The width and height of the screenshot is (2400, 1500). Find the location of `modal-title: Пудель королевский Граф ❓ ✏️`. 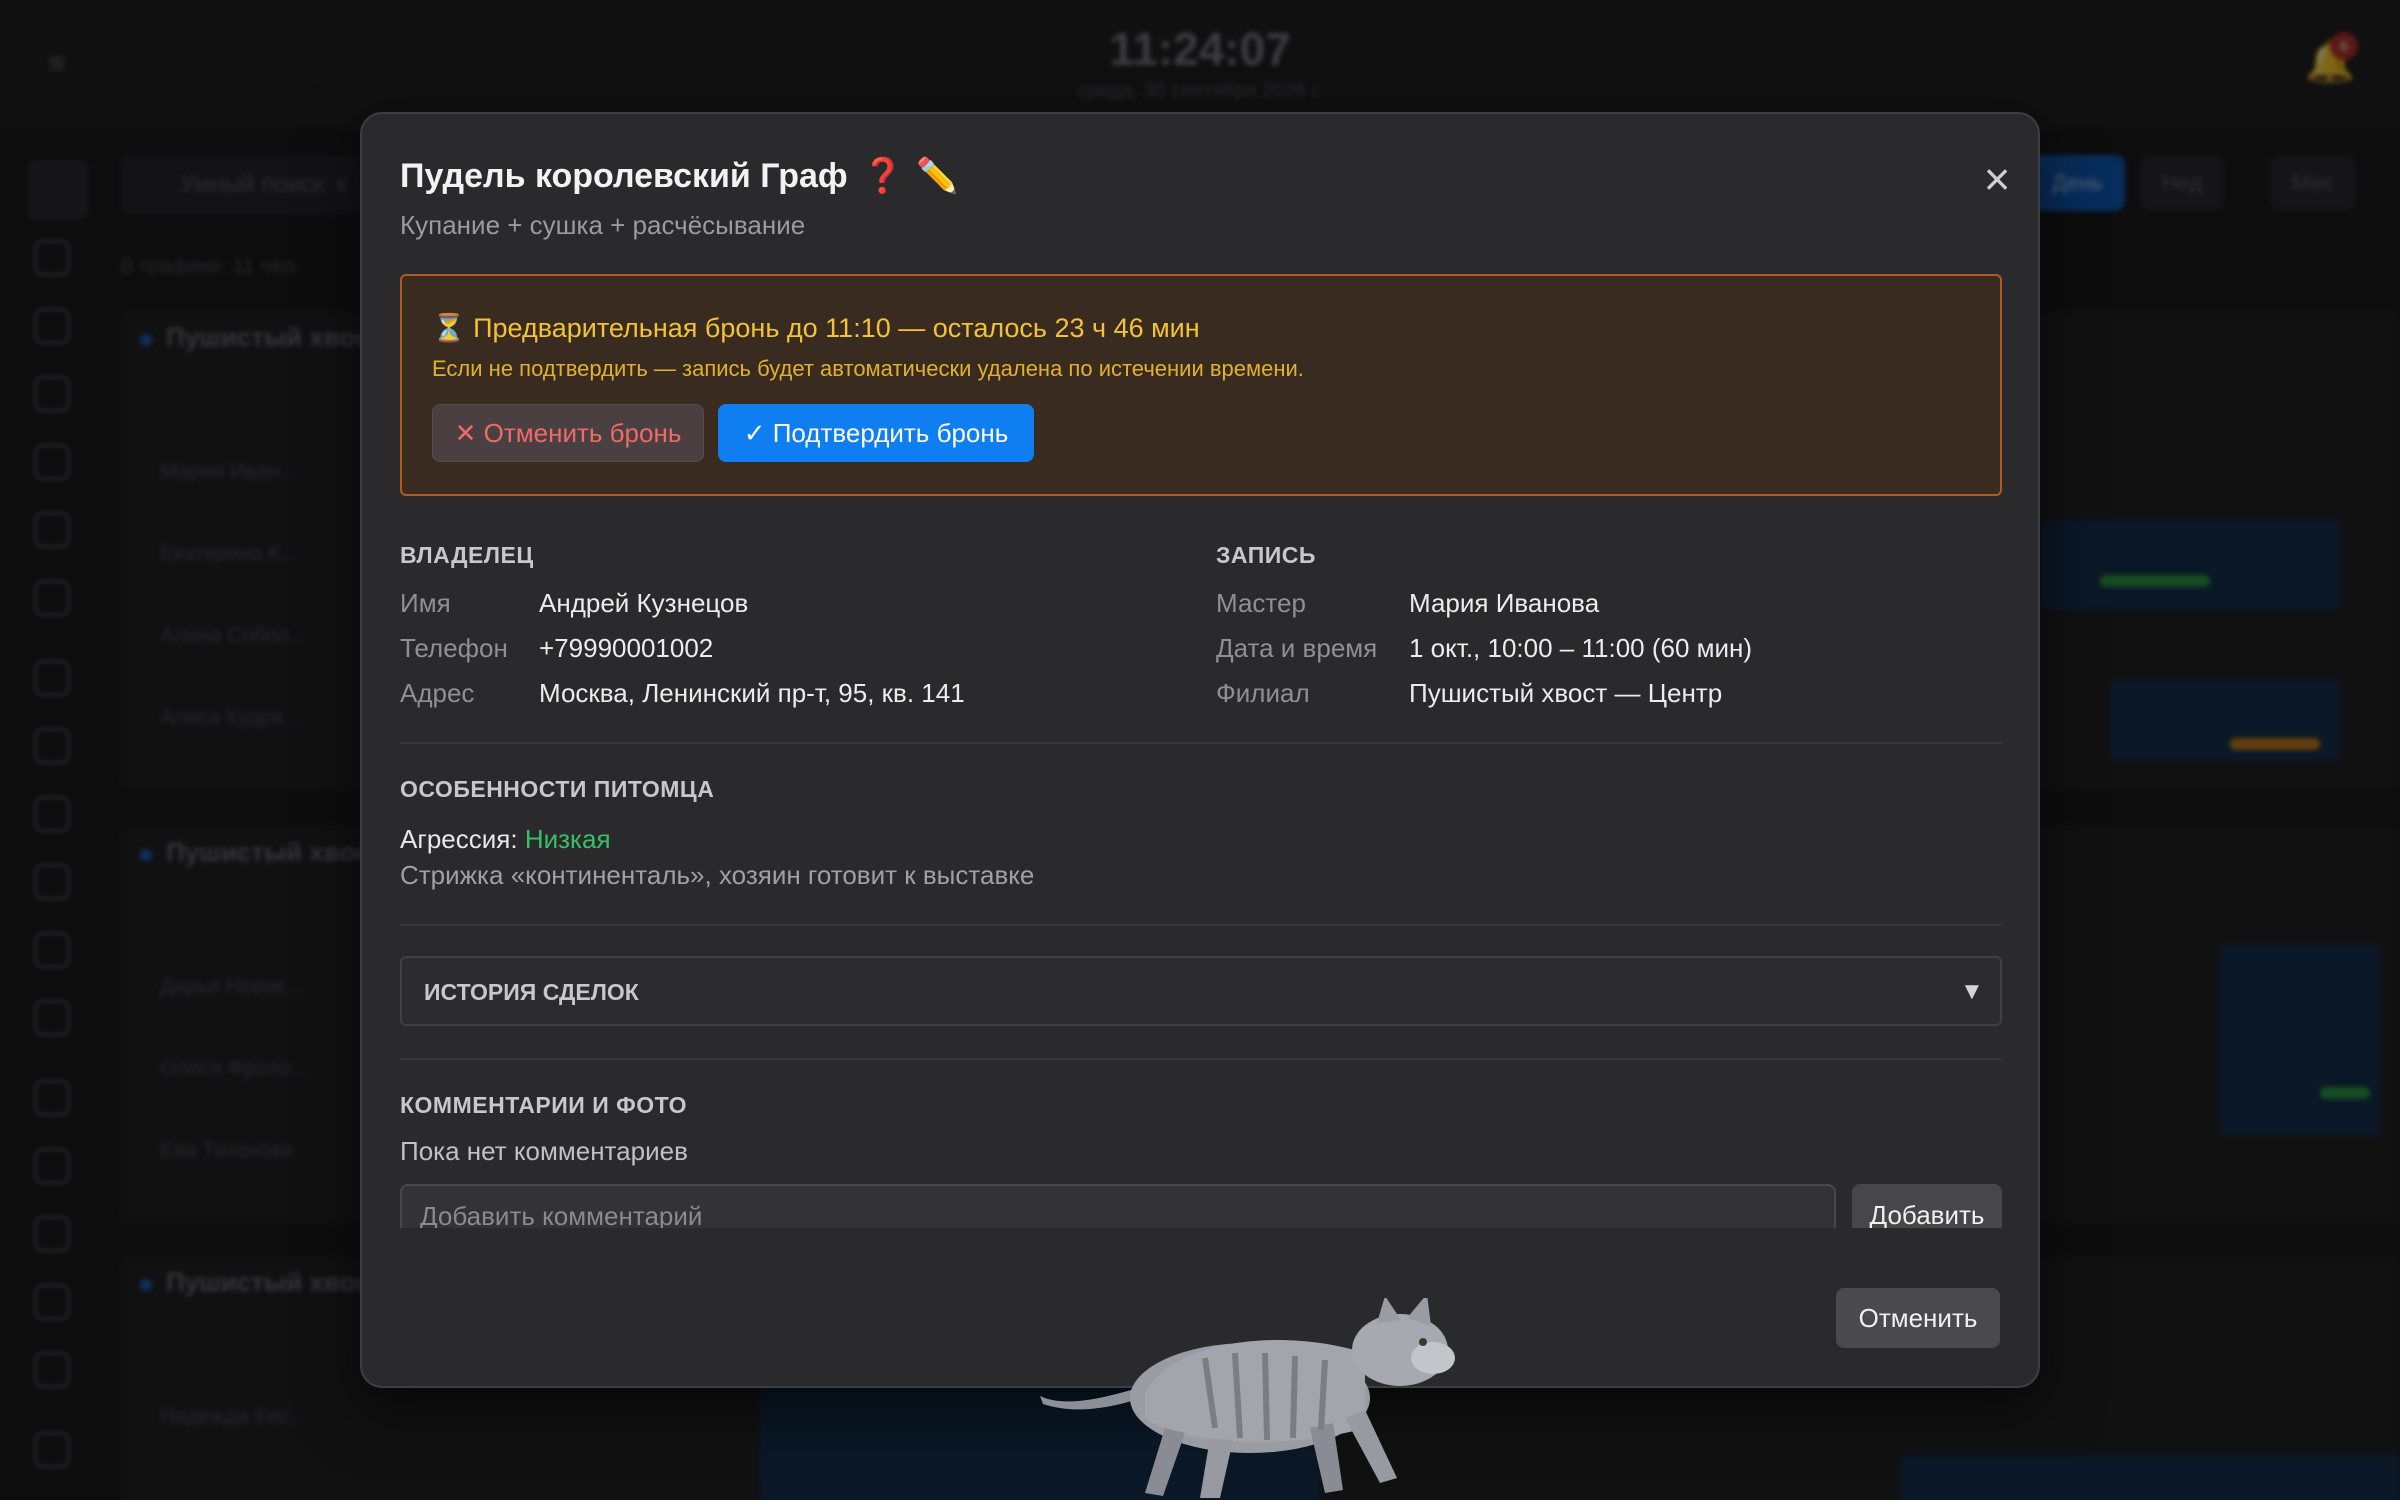

modal-title: Пудель королевский Граф ❓ ✏️ is located at coordinates (679, 176).